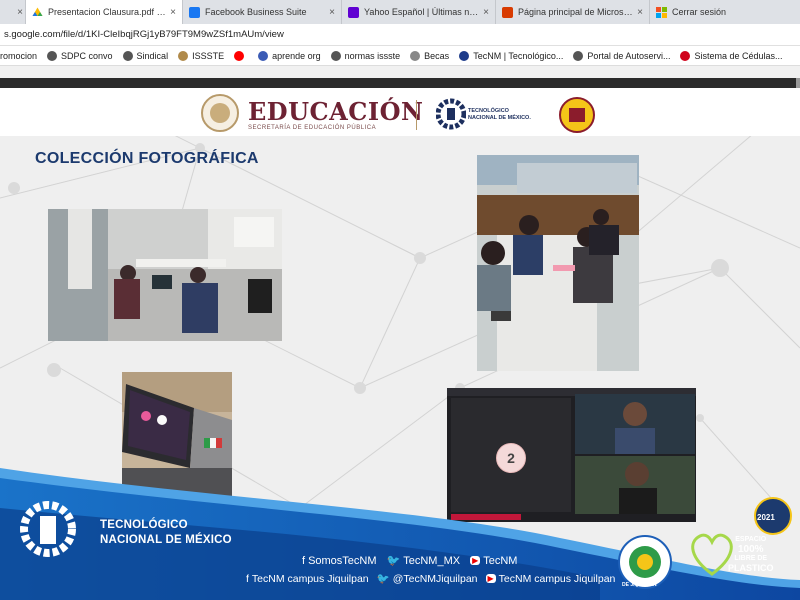 The height and width of the screenshot is (600, 800). What do you see at coordinates (87, 55) in the screenshot?
I see `bookmark-label: SDPC convo` at bounding box center [87, 55].